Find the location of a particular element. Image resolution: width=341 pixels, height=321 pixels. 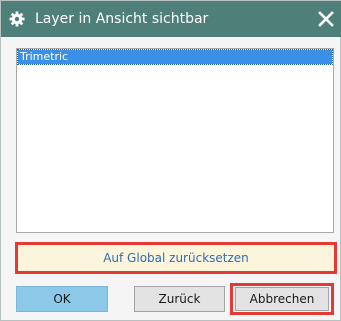

back-button: Zurück is located at coordinates (179, 299).